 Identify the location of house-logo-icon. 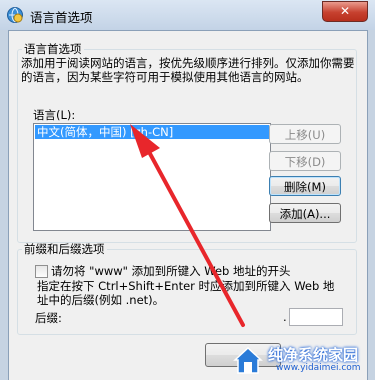
(248, 360).